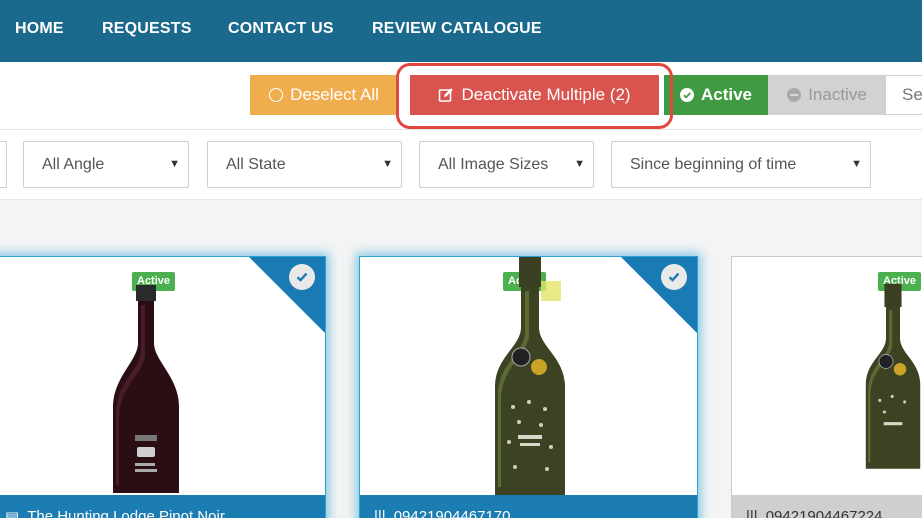 The image size is (922, 518). I want to click on card-caption-text: The Hunting Lodge Pinot Noir, so click(126, 513).